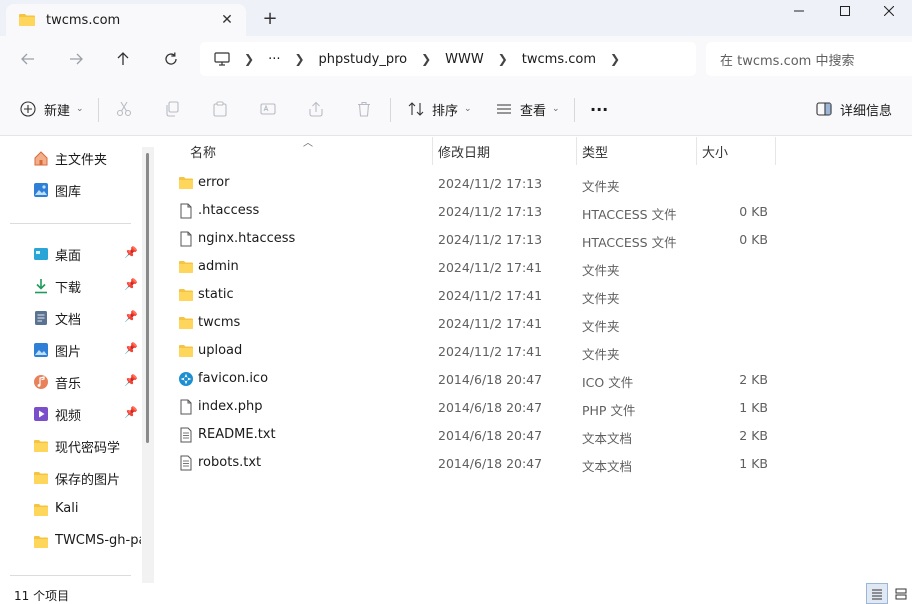  Describe the element at coordinates (73, 350) in the screenshot. I see `sidebar-item-pictures: 图片 📌` at that location.